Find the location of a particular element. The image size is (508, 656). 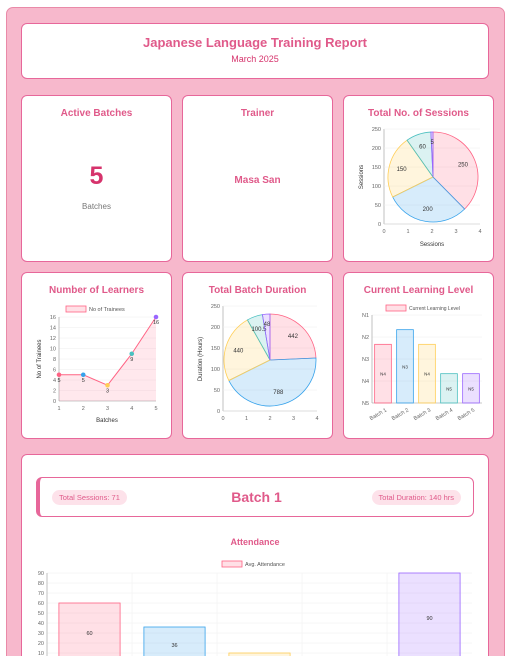

learners-legend-swatch is located at coordinates (76, 309).